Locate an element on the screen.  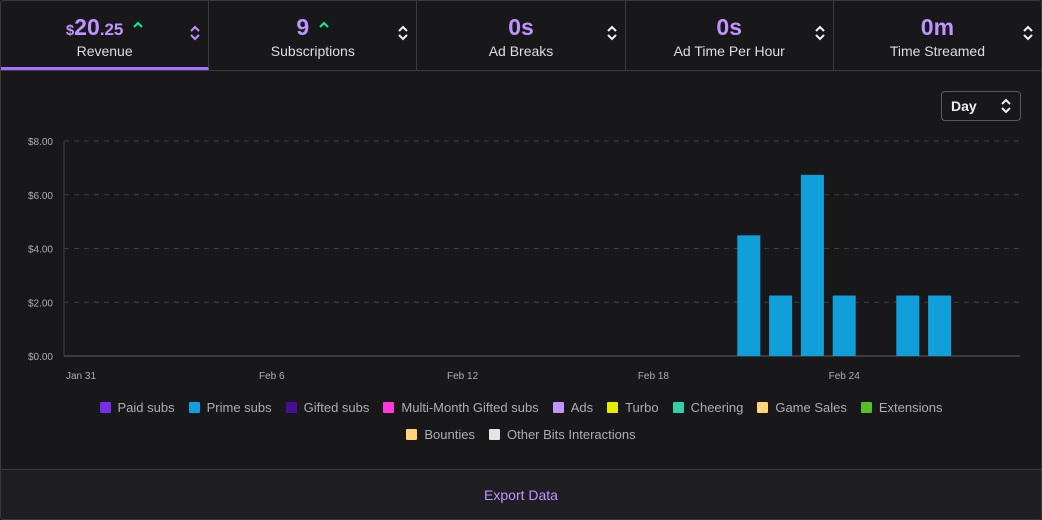
legend-label: Game Sales is located at coordinates (811, 407).